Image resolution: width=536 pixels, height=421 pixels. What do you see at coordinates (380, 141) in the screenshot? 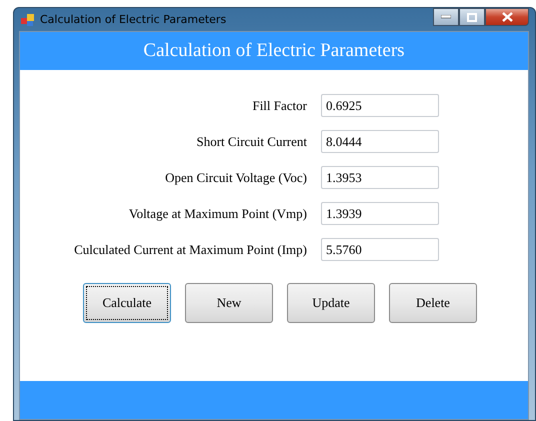
I see `input-field: 8.0444` at bounding box center [380, 141].